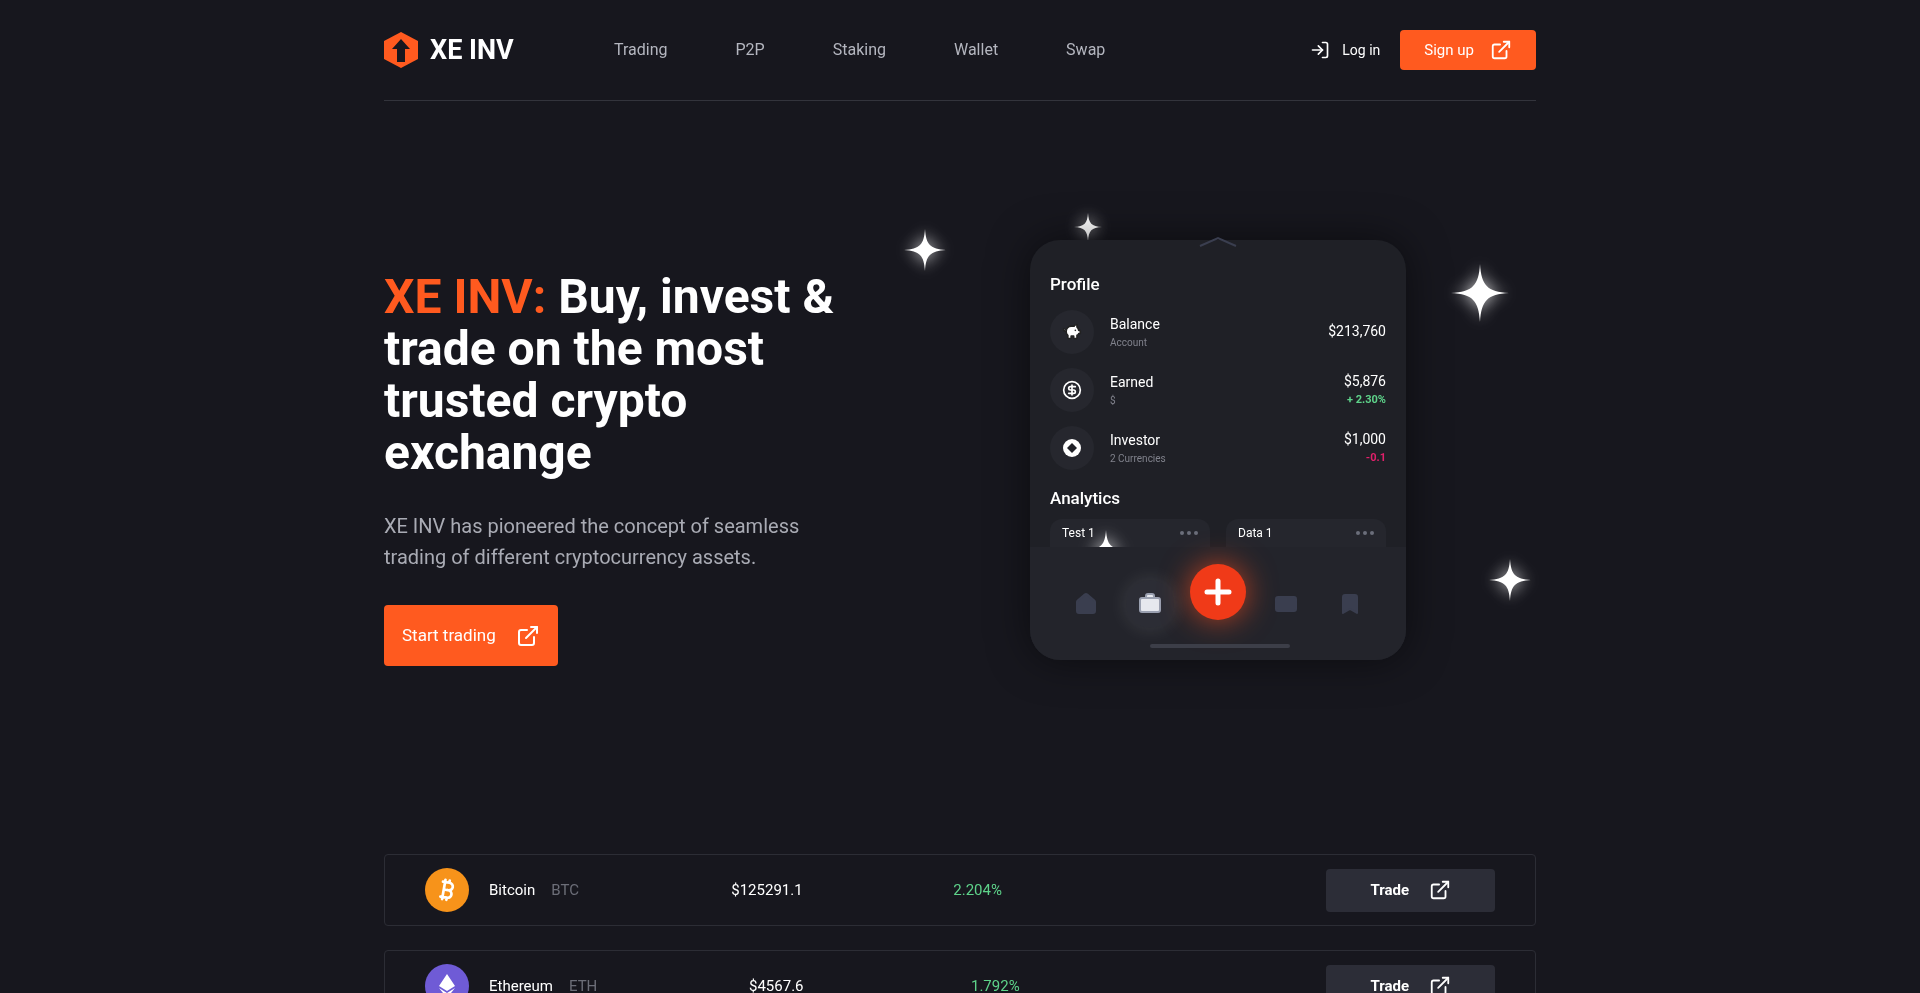 This screenshot has height=993, width=1920. Describe the element at coordinates (1138, 458) in the screenshot. I see `item-subtitle: 2 Currencies` at that location.